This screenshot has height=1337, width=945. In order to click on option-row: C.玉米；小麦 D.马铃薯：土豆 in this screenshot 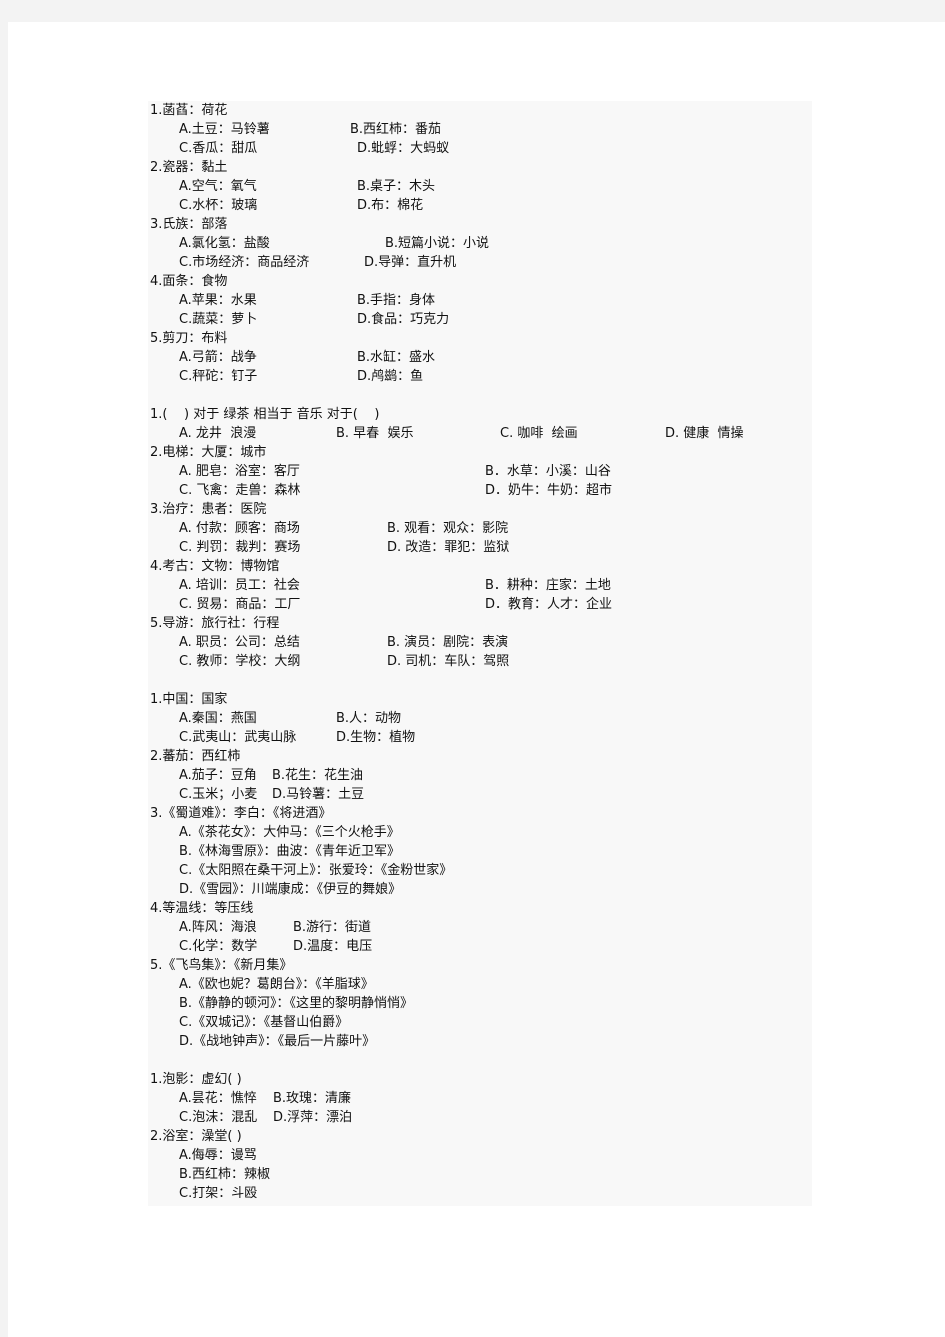, I will do `click(480, 794)`.